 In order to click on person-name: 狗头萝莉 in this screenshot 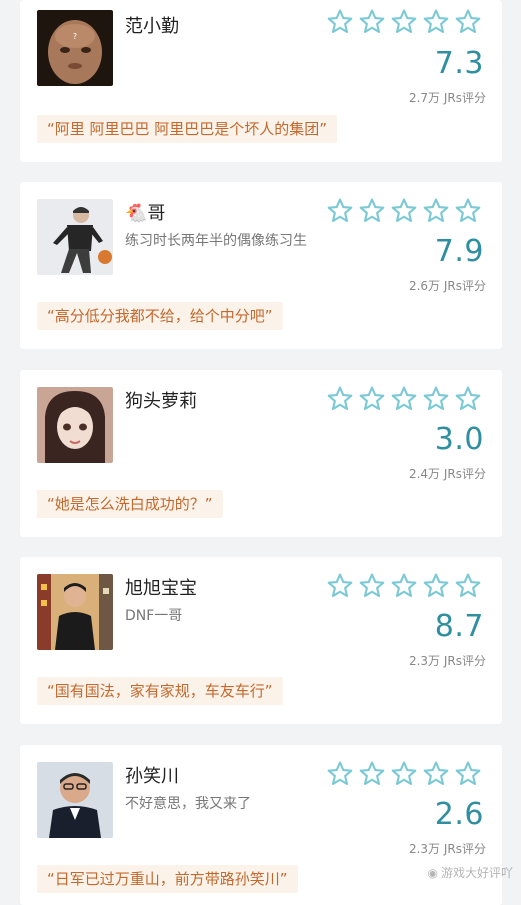, I will do `click(161, 401)`.